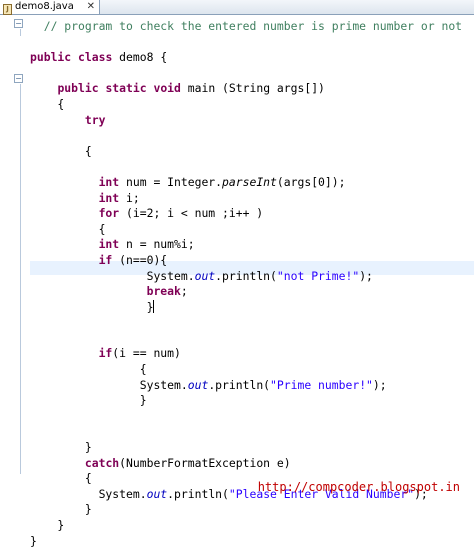  I want to click on editor-gutter, so click(7, 260).